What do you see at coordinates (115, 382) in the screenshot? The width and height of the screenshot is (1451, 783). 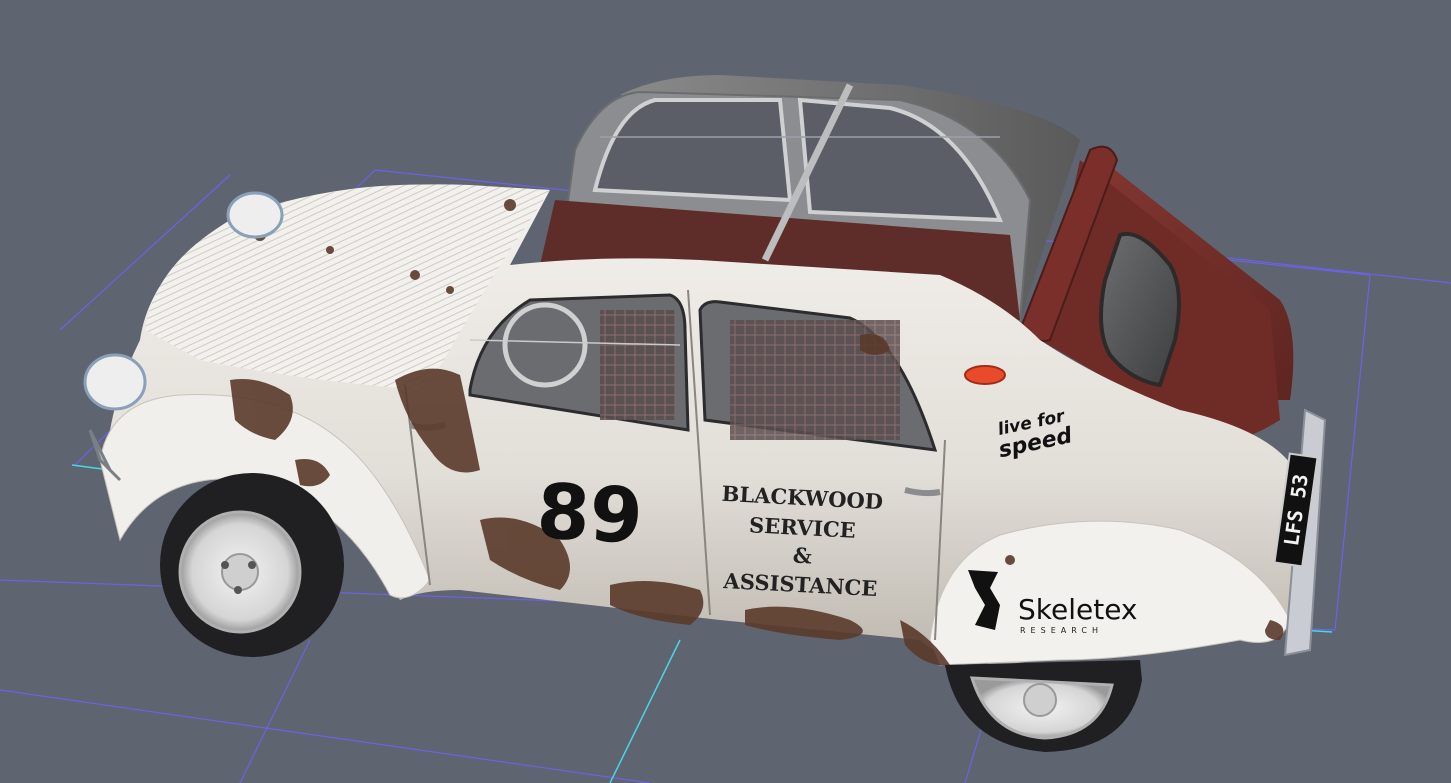 I see `headlight-right` at bounding box center [115, 382].